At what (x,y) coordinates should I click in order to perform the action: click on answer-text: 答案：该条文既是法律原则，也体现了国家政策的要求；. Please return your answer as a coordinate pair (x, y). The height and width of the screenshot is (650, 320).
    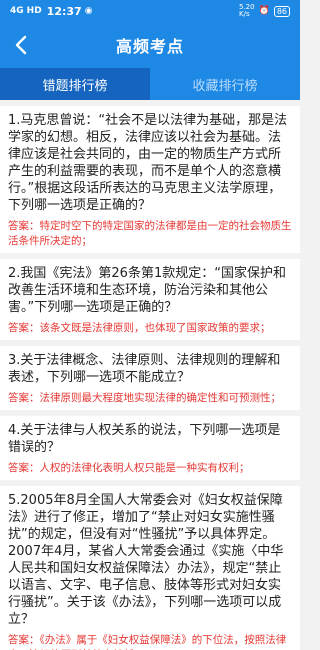
    Looking at the image, I should click on (139, 328).